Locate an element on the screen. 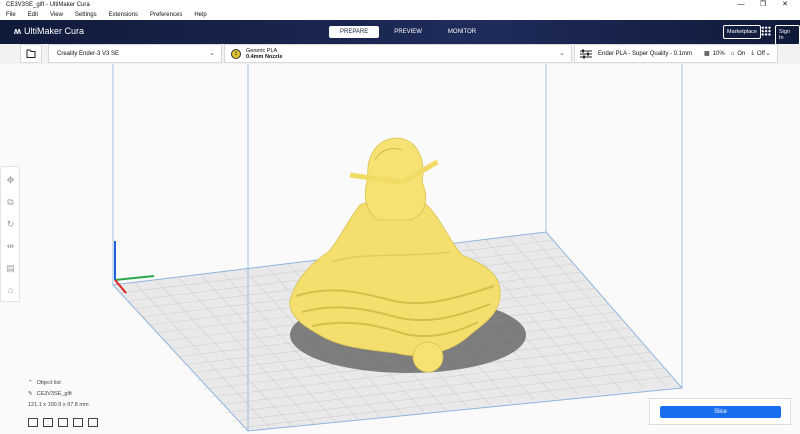 The image size is (800, 434). object-list-header: Object list is located at coordinates (48, 383).